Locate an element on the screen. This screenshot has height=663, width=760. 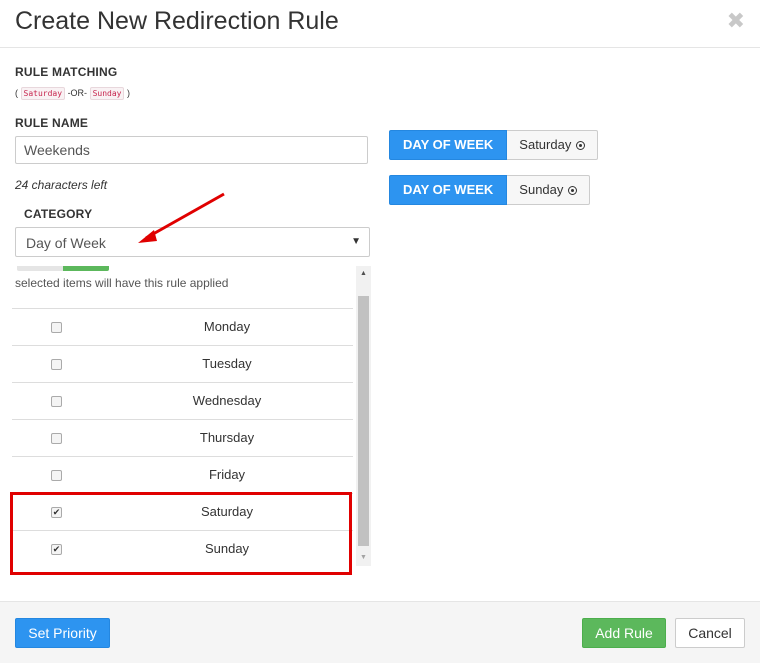
match-term-sunday: Sunday is located at coordinates (107, 93).